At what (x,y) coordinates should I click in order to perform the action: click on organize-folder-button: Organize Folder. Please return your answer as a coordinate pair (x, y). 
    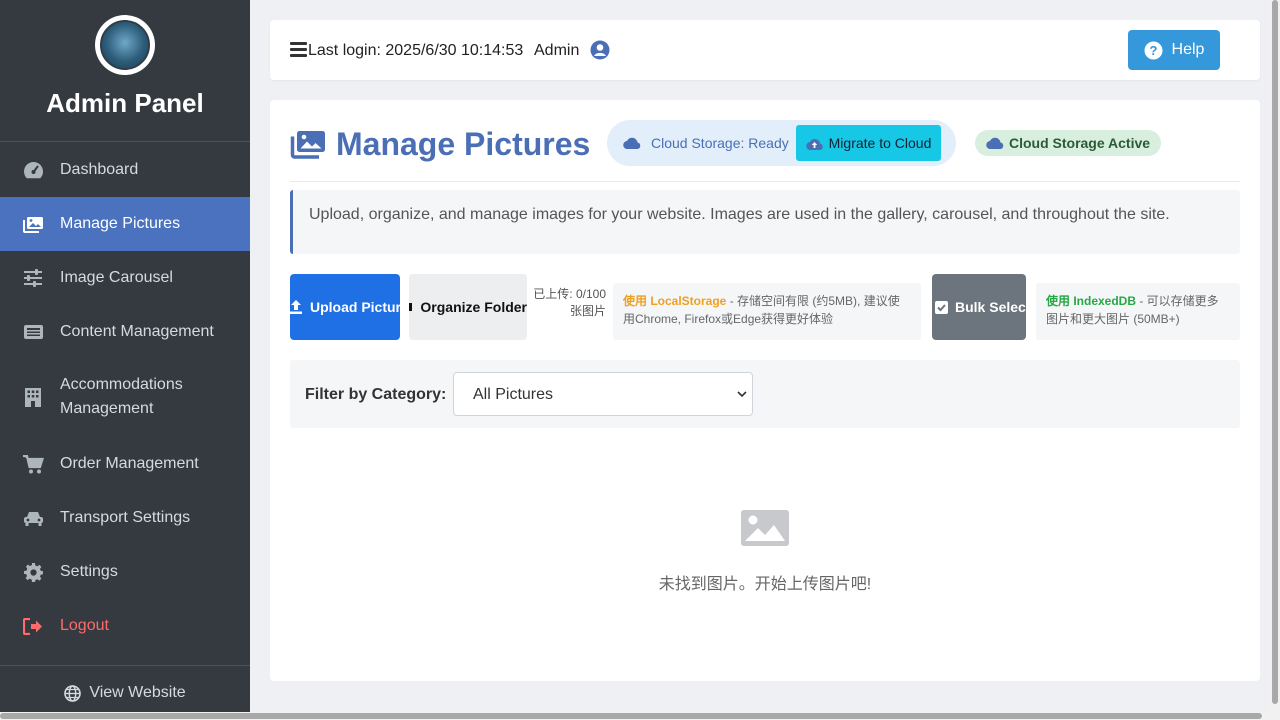
    Looking at the image, I should click on (468, 307).